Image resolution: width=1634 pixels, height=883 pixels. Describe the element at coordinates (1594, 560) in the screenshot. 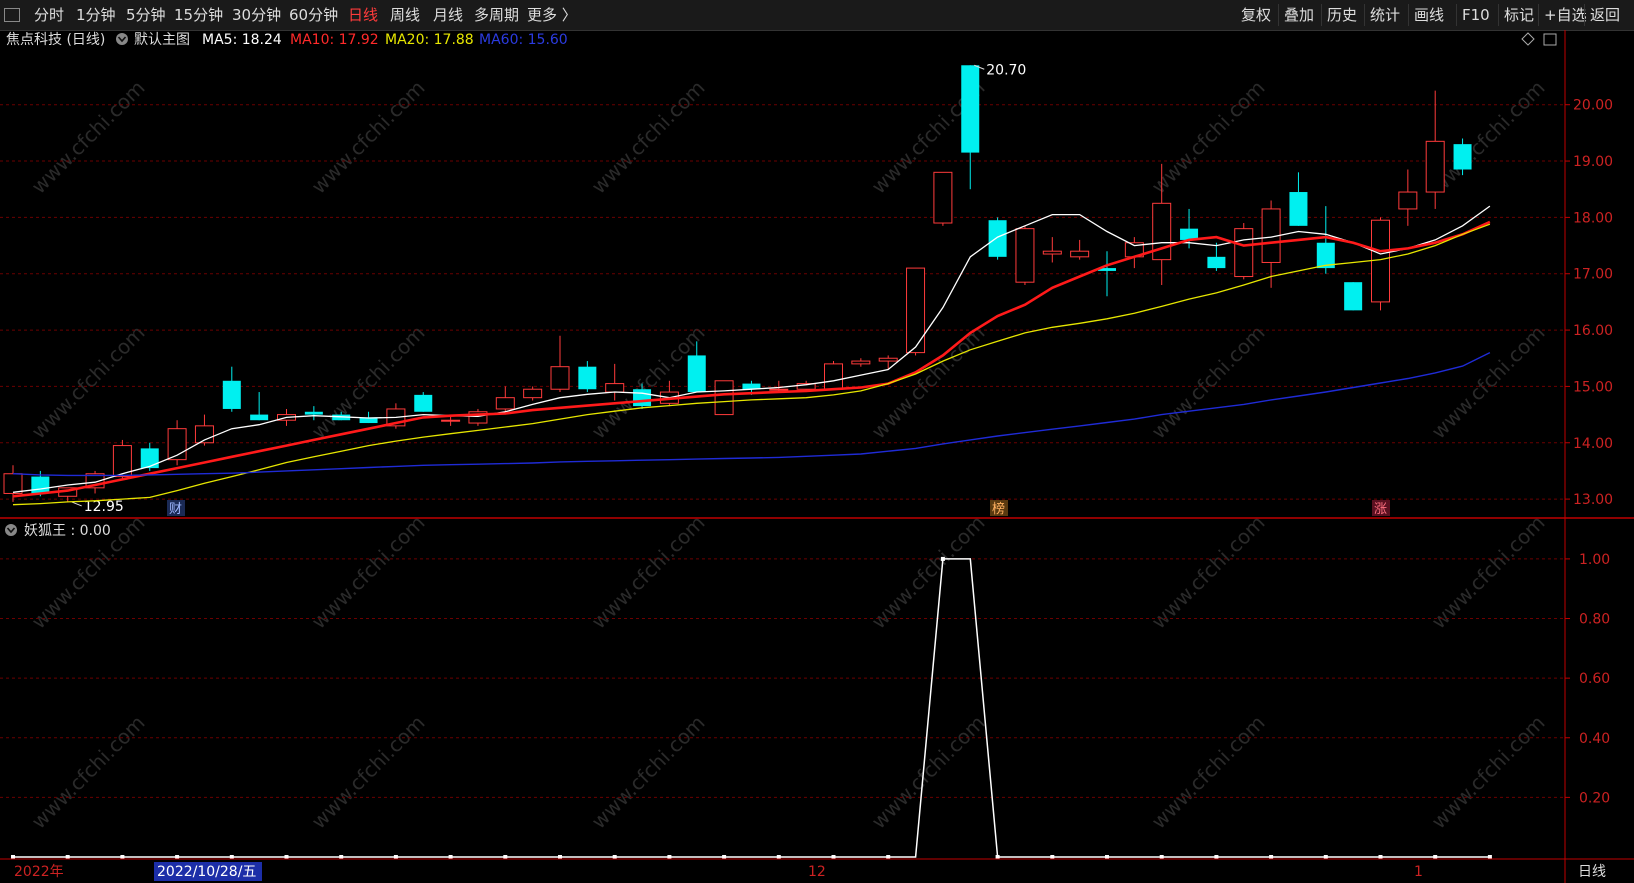

I see `indicator-tick-label: 1.00` at that location.